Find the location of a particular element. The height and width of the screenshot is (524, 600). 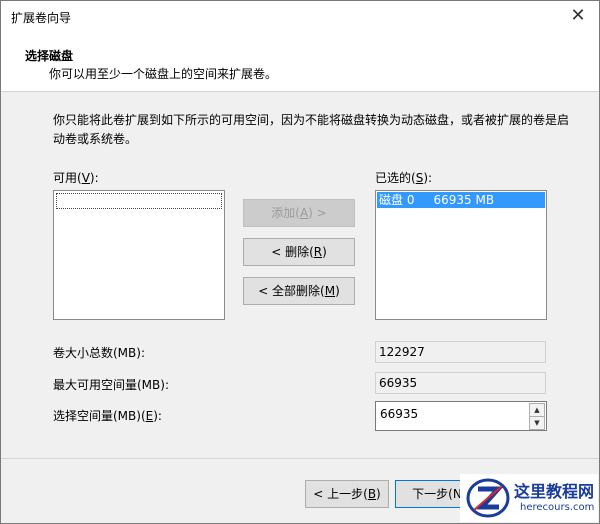

select-space-stepper: 66935 ▲ ▼ is located at coordinates (461, 416).